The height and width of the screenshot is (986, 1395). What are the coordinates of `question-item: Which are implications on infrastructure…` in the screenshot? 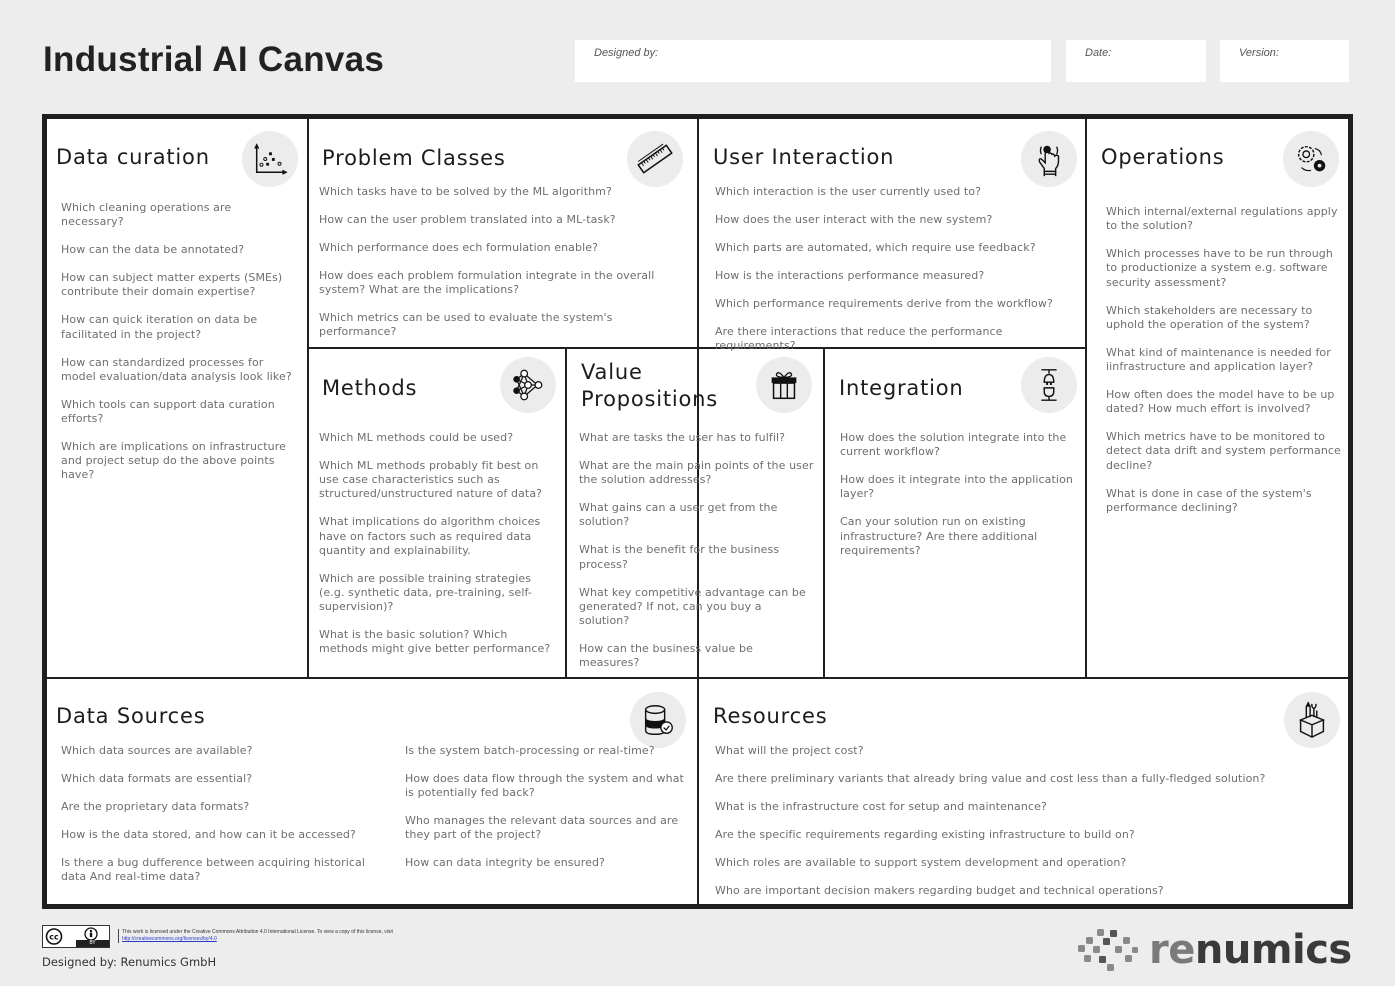 It's located at (173, 461).